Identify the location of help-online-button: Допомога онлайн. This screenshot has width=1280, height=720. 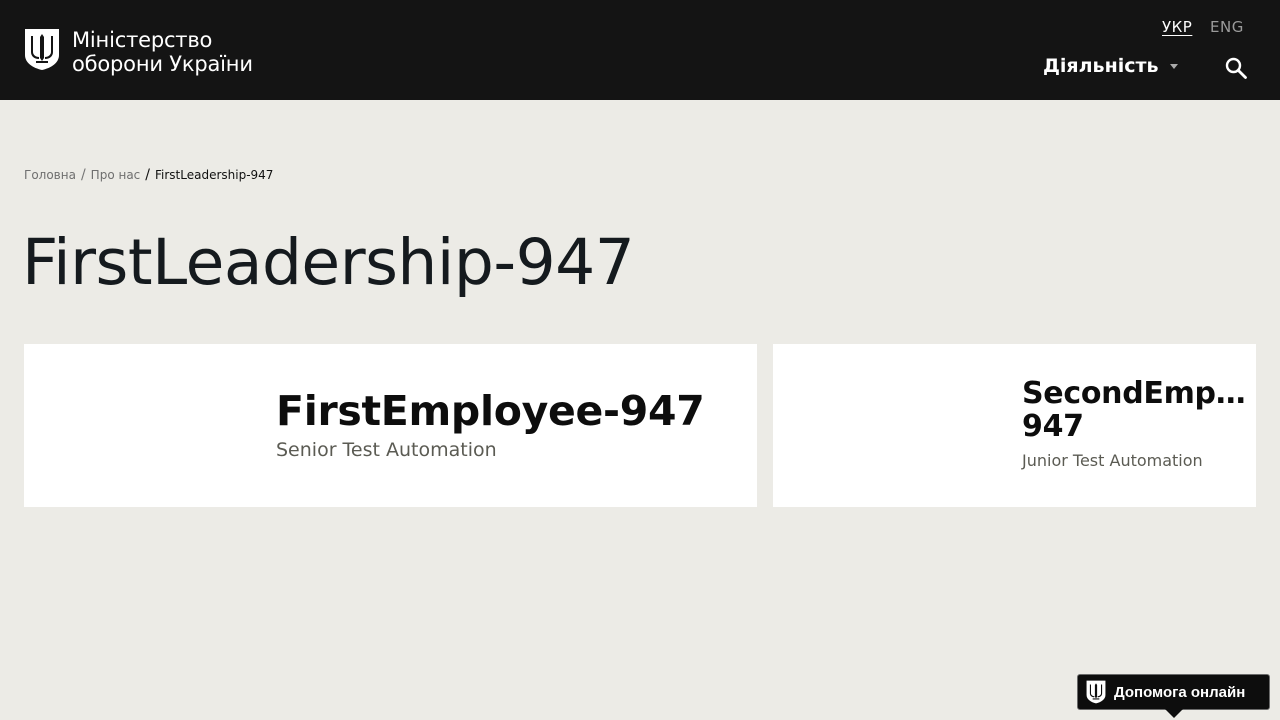
(1173, 696).